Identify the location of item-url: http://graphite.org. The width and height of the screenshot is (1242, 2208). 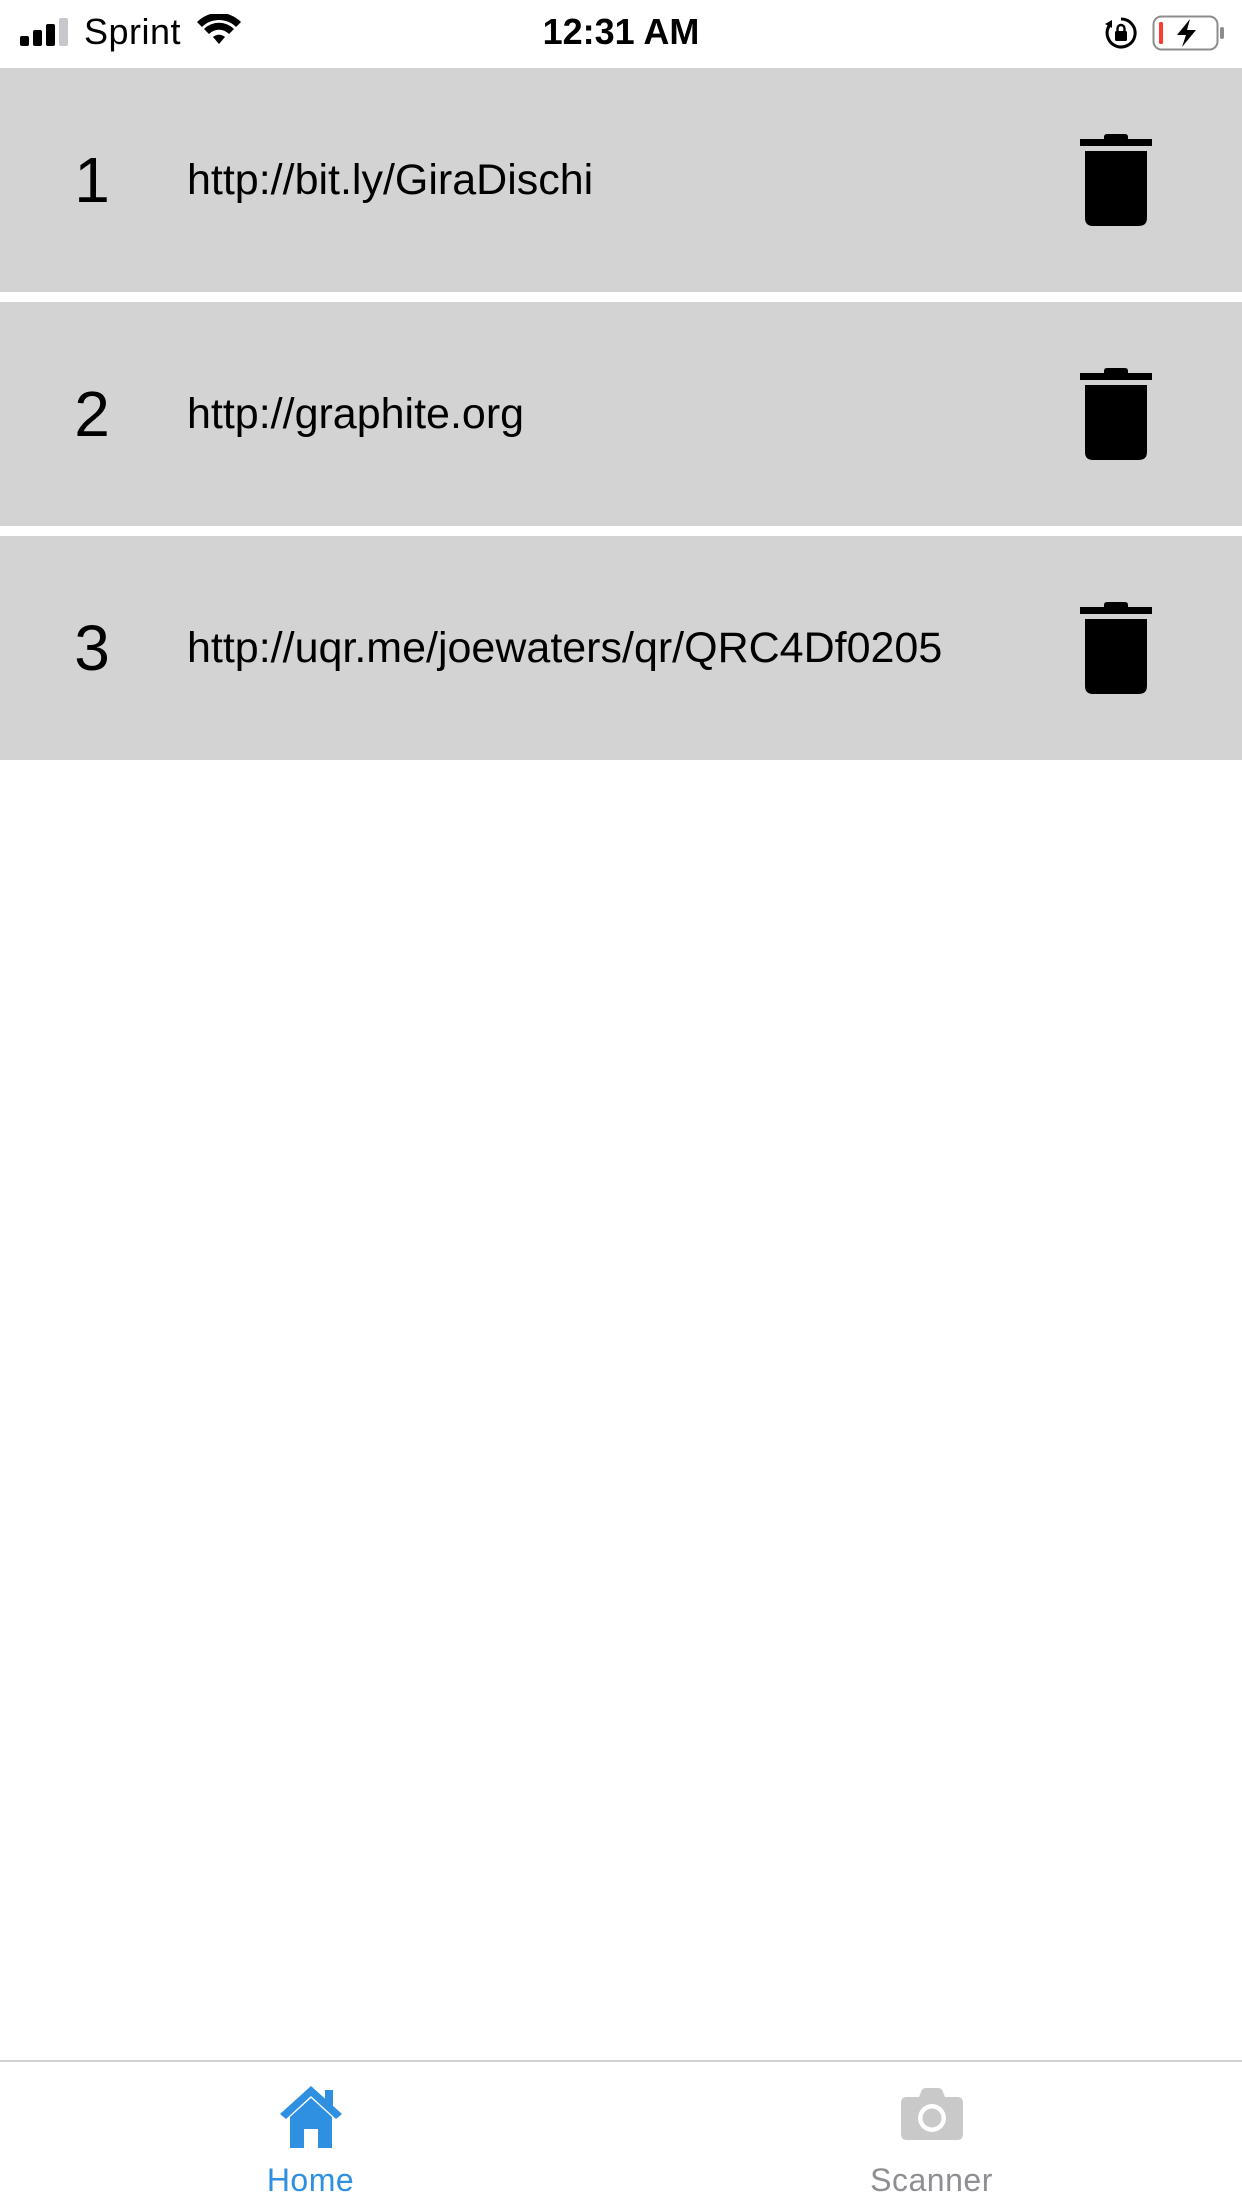
(355, 414).